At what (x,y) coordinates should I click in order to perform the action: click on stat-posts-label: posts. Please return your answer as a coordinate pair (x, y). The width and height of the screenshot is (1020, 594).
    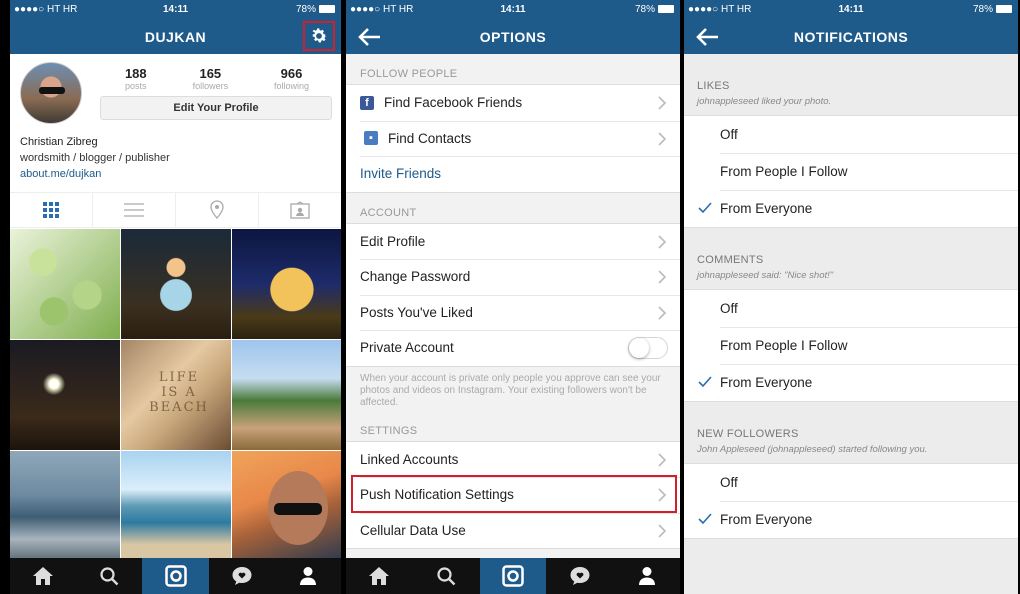
    Looking at the image, I should click on (136, 86).